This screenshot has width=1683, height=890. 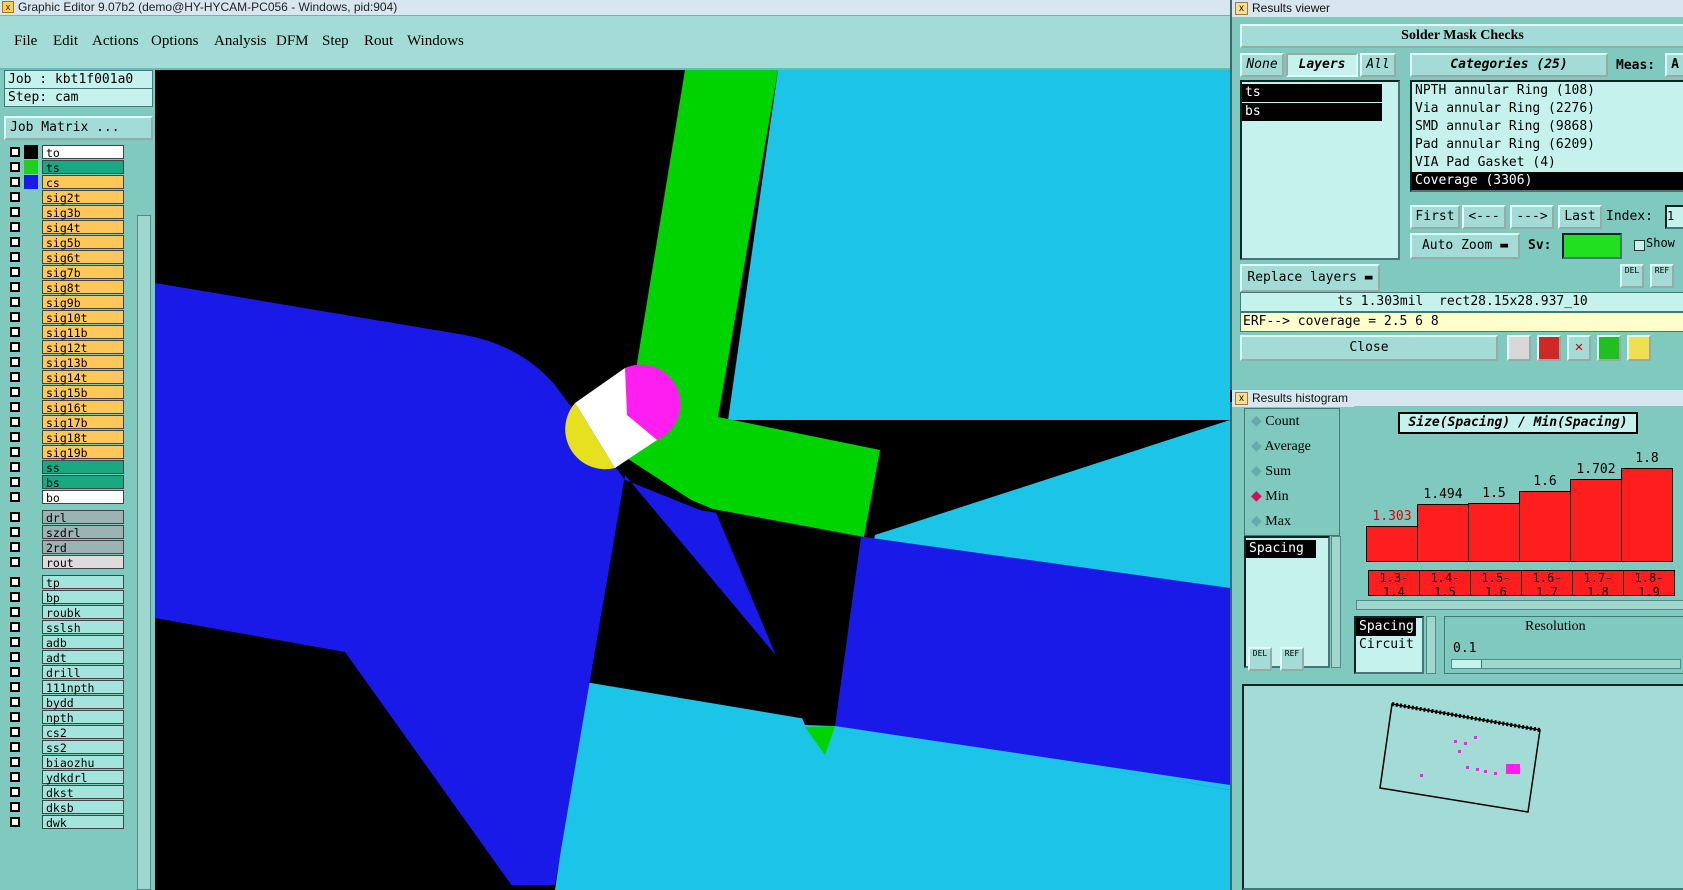 What do you see at coordinates (1532, 217) in the screenshot?
I see `next-button: --->` at bounding box center [1532, 217].